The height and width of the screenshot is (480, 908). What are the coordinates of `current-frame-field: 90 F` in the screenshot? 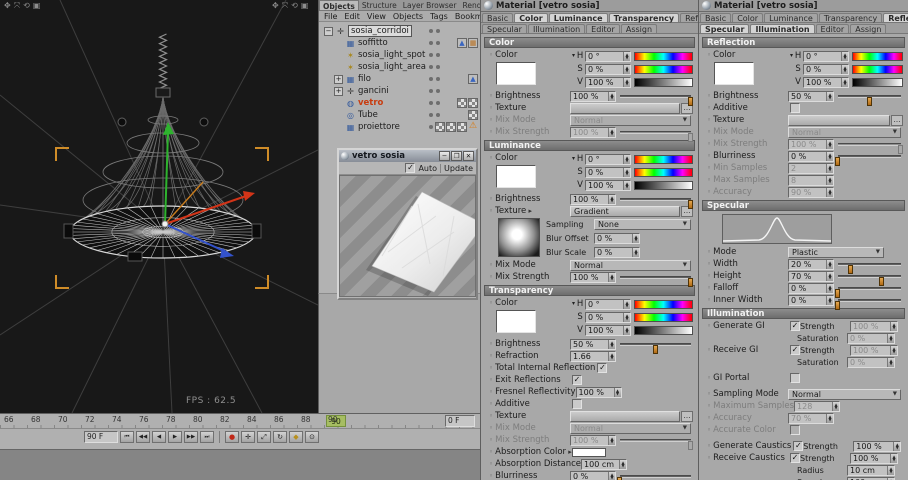 It's located at (101, 437).